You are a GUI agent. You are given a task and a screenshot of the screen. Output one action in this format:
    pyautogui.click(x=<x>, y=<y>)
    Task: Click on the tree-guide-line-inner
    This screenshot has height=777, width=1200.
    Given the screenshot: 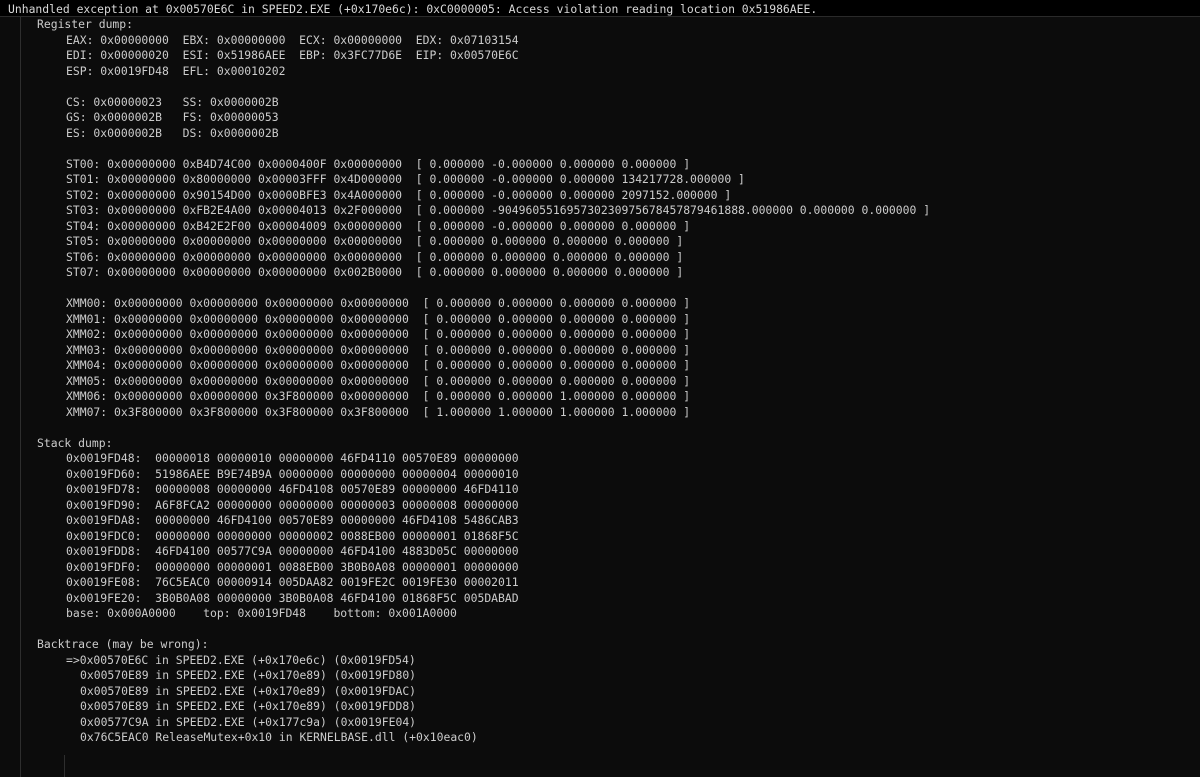 What is the action you would take?
    pyautogui.click(x=64, y=766)
    